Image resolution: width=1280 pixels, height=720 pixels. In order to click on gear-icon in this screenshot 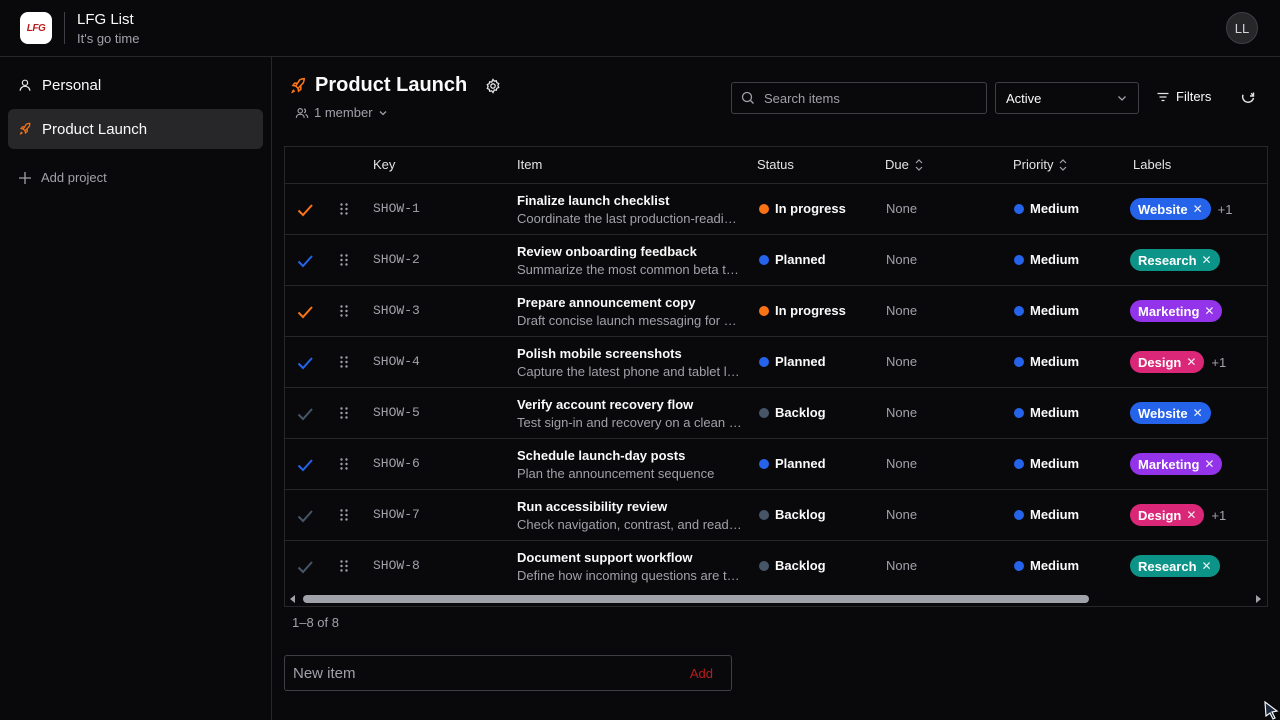, I will do `click(493, 85)`.